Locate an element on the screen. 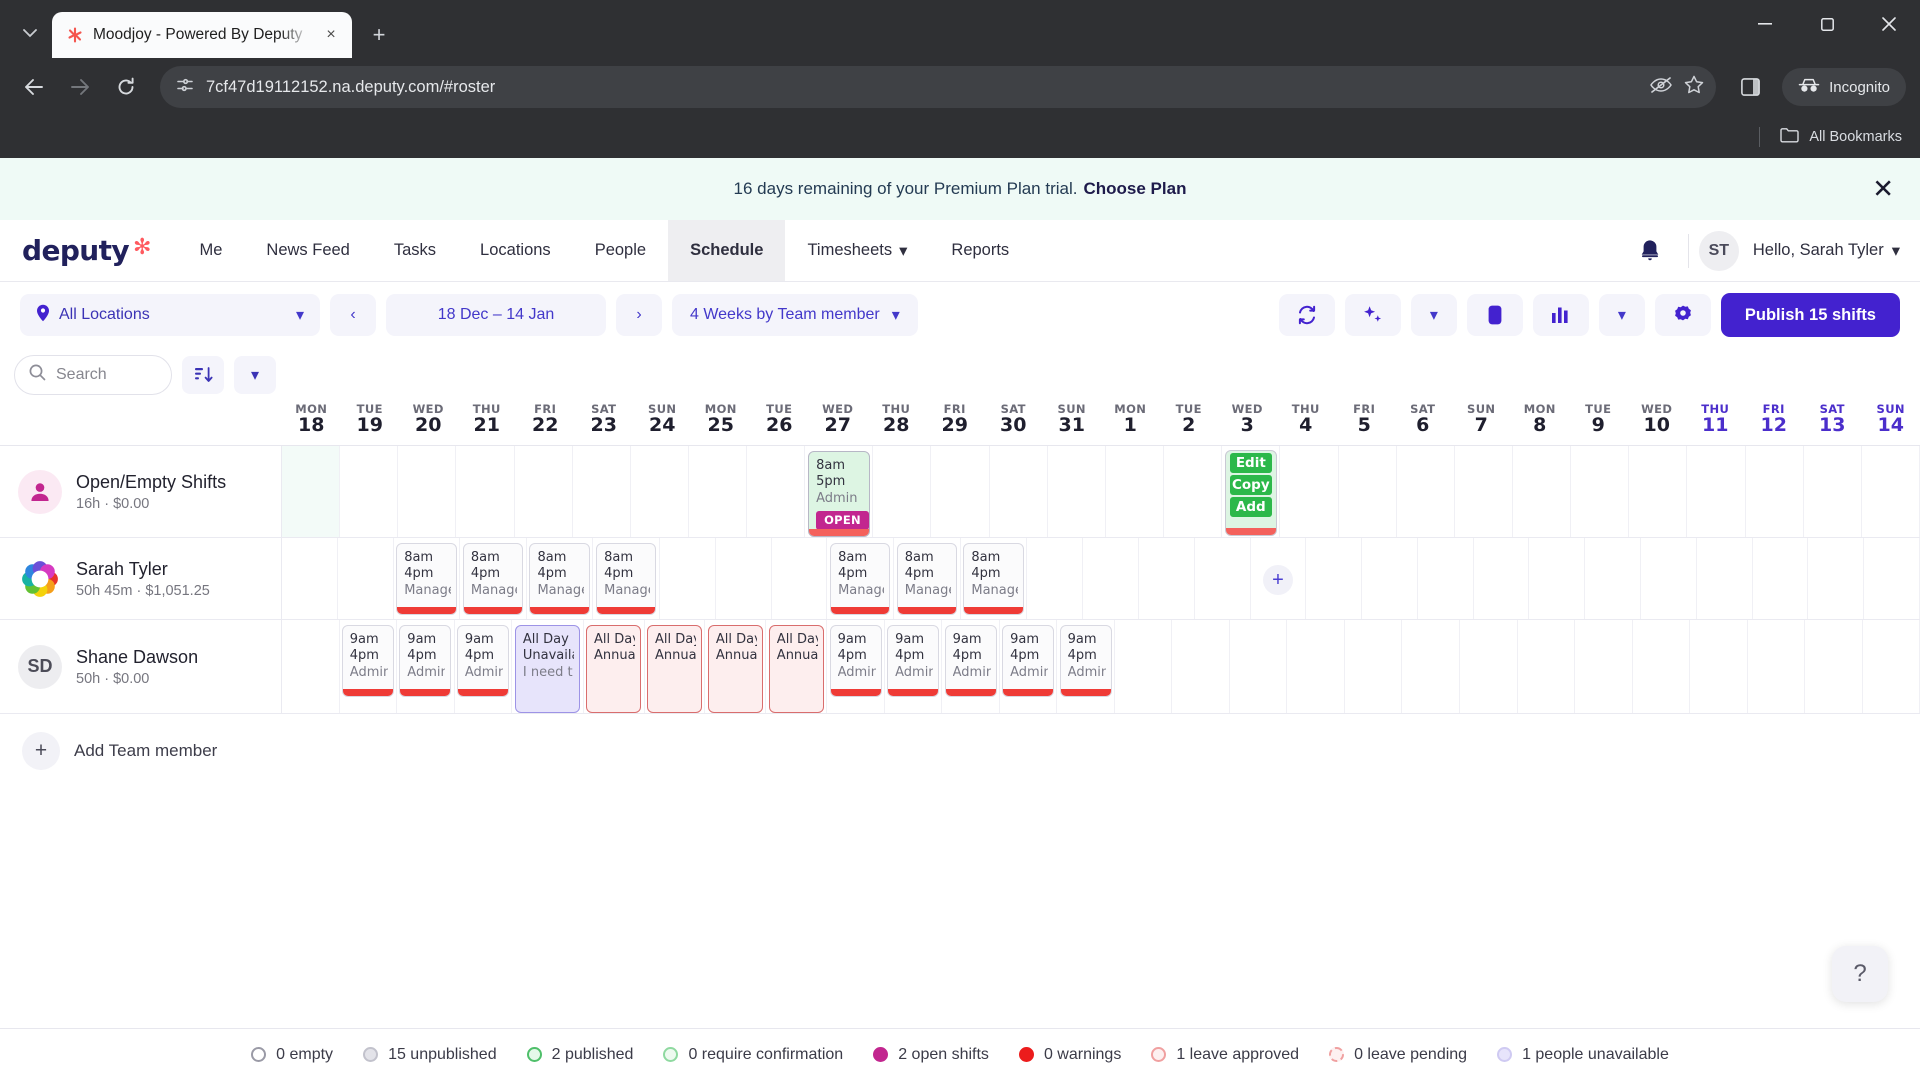  day-column-header: TUE 2 is located at coordinates (1189, 423).